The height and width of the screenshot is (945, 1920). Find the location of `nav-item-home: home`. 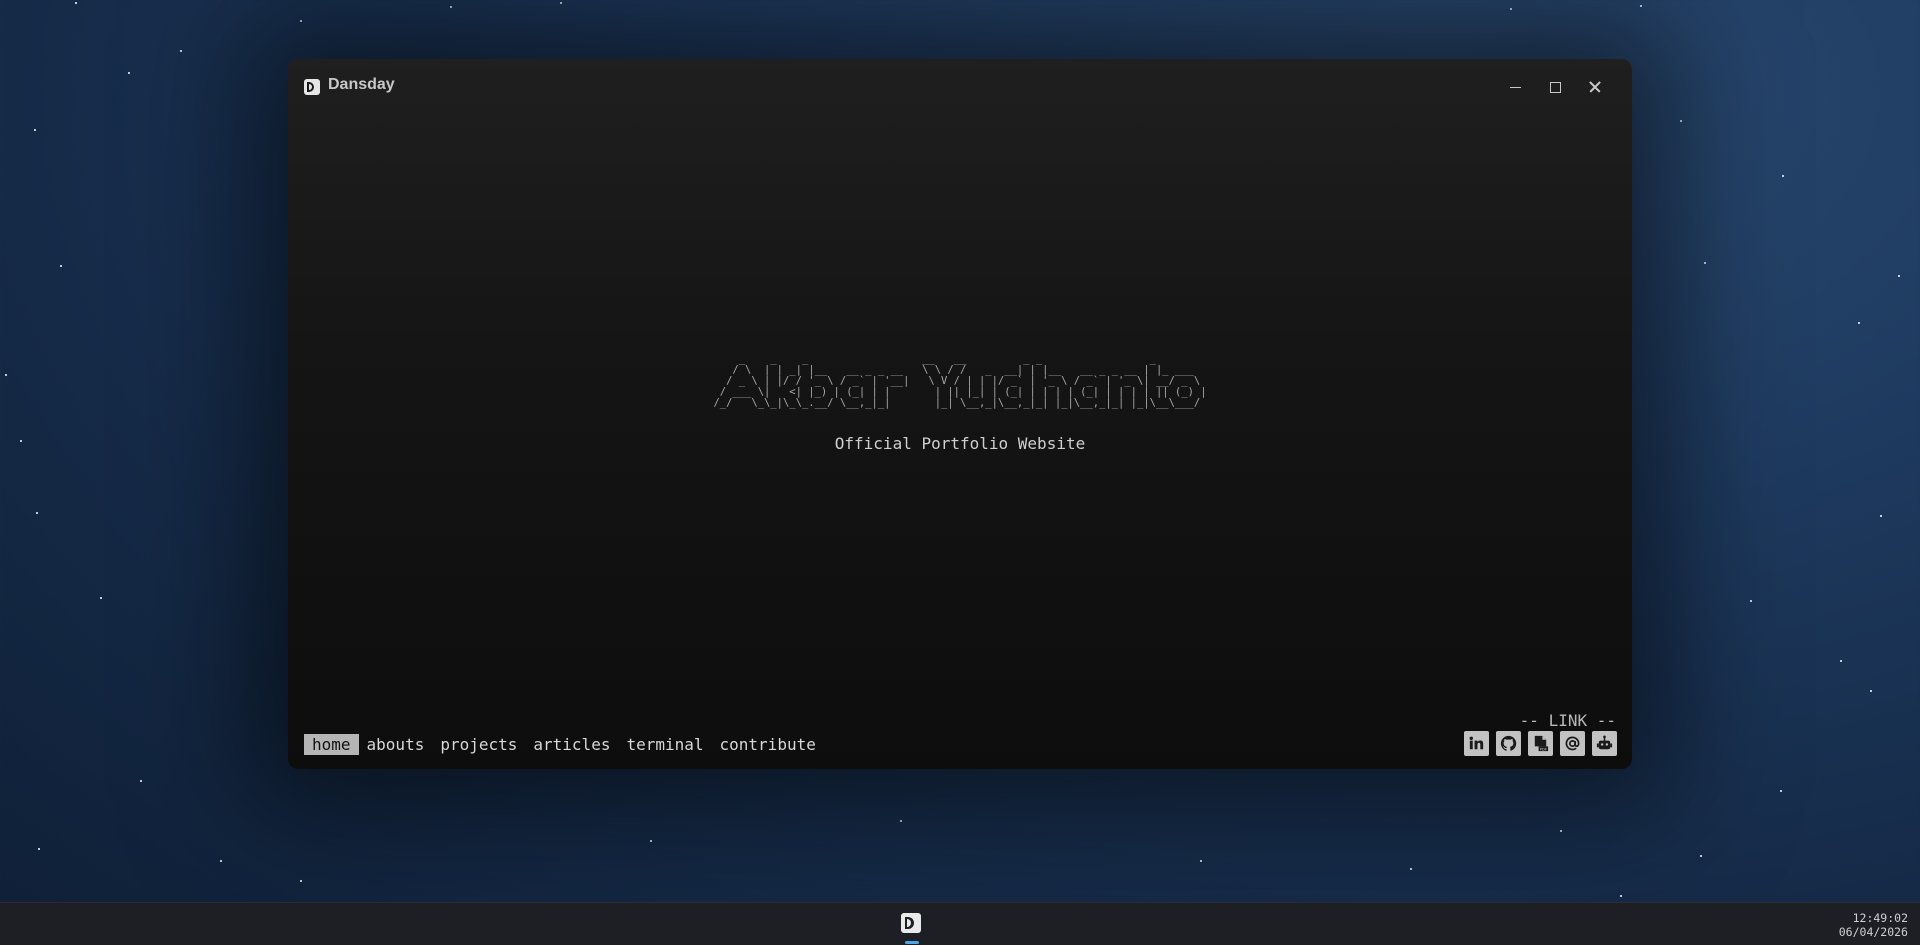

nav-item-home: home is located at coordinates (331, 744).